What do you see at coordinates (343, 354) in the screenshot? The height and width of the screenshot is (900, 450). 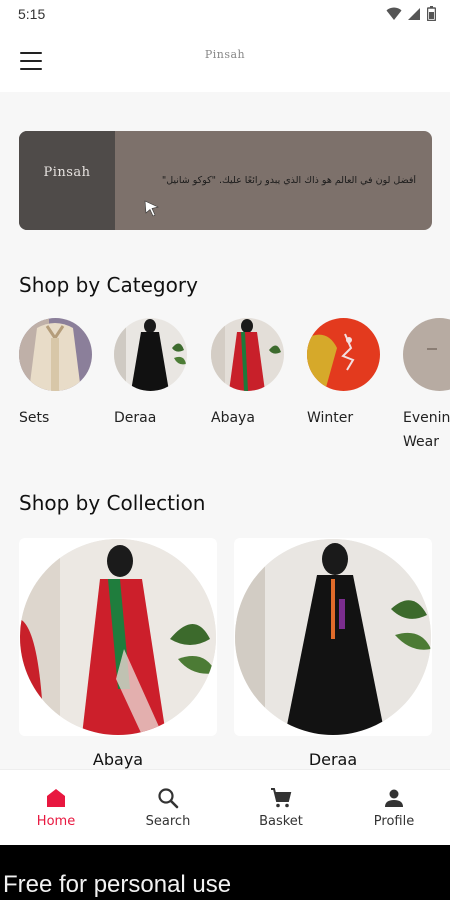 I see `category-image-winter` at bounding box center [343, 354].